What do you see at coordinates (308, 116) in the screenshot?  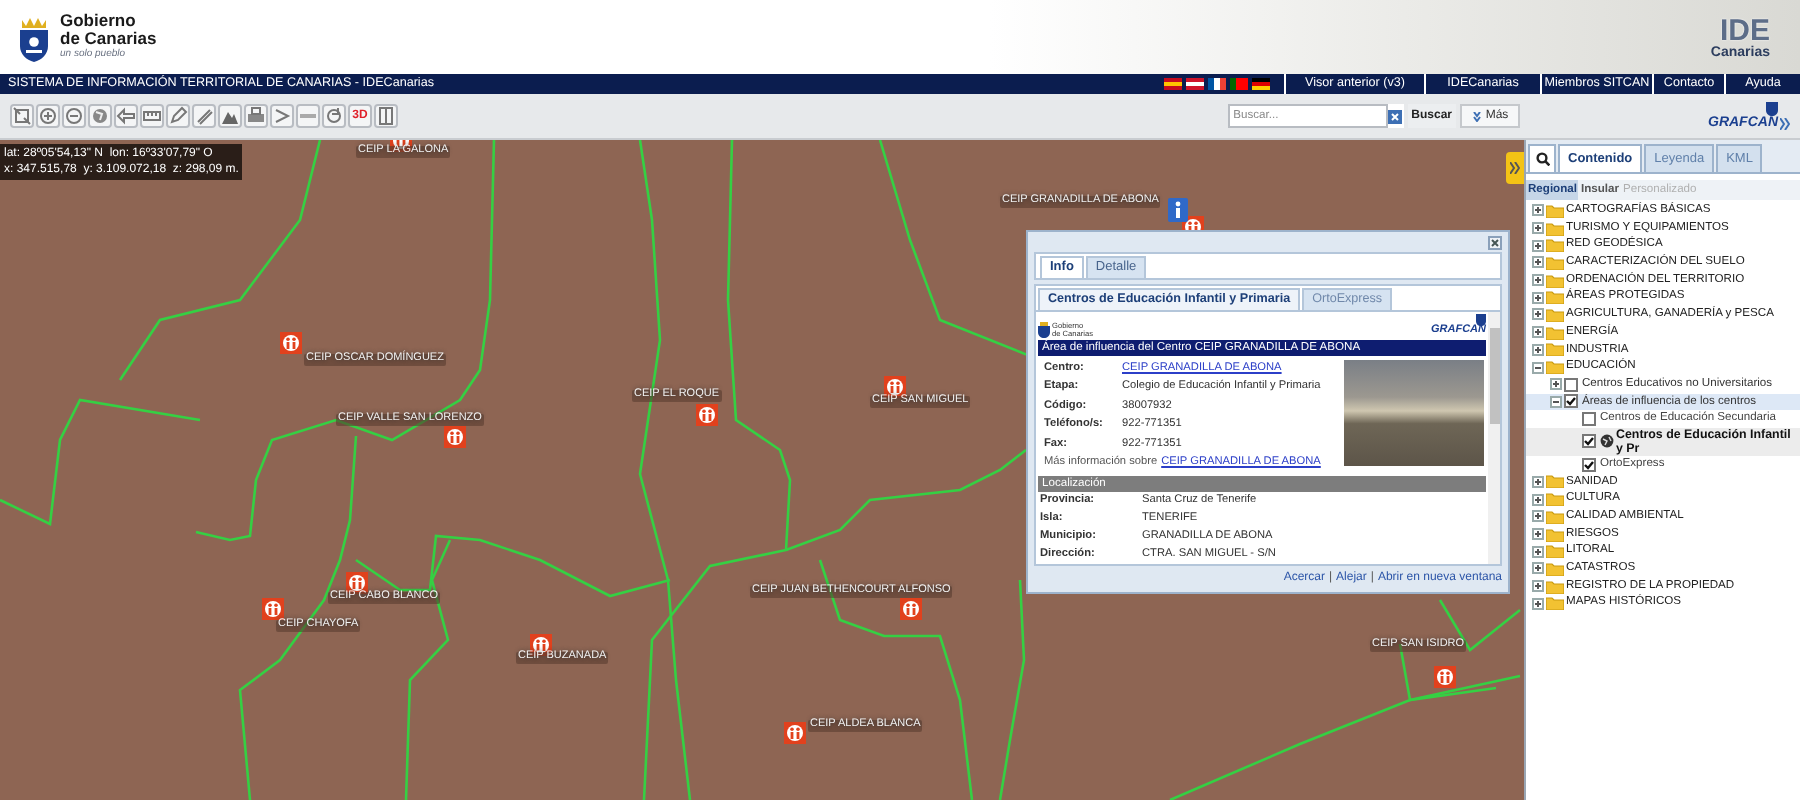 I see `bar-button` at bounding box center [308, 116].